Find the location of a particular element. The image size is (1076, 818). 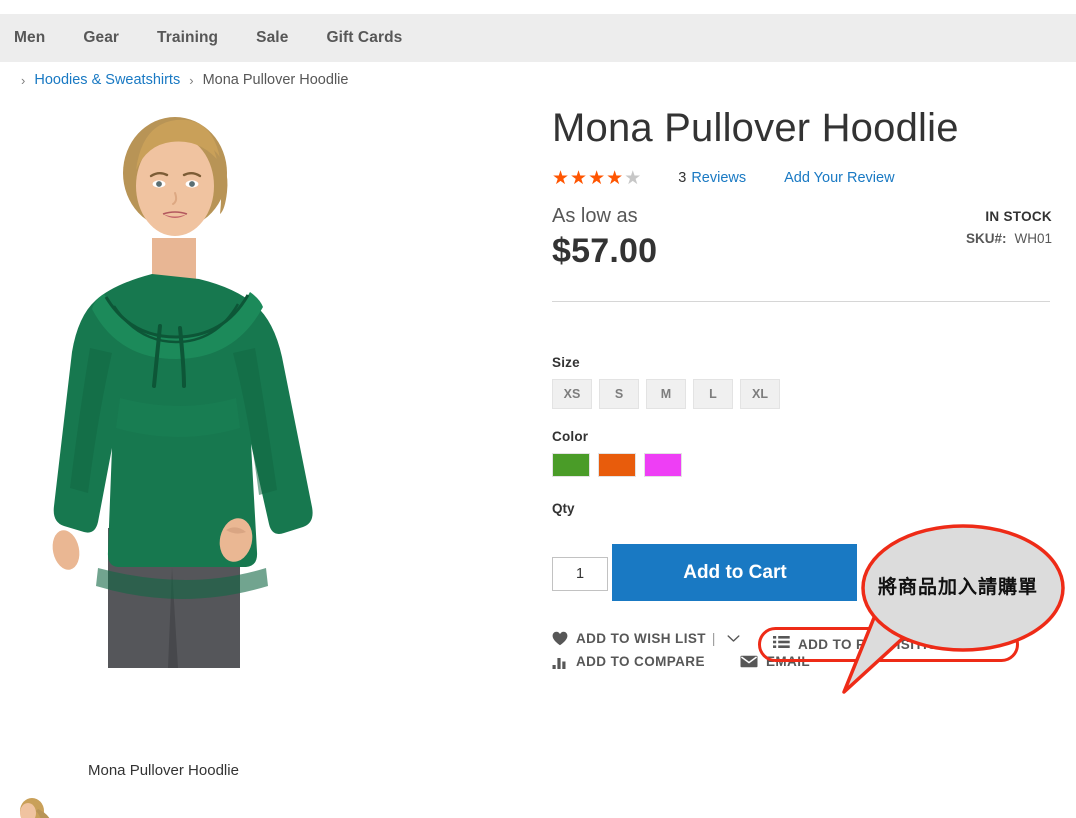

star-filled-3: ★ is located at coordinates (597, 178).